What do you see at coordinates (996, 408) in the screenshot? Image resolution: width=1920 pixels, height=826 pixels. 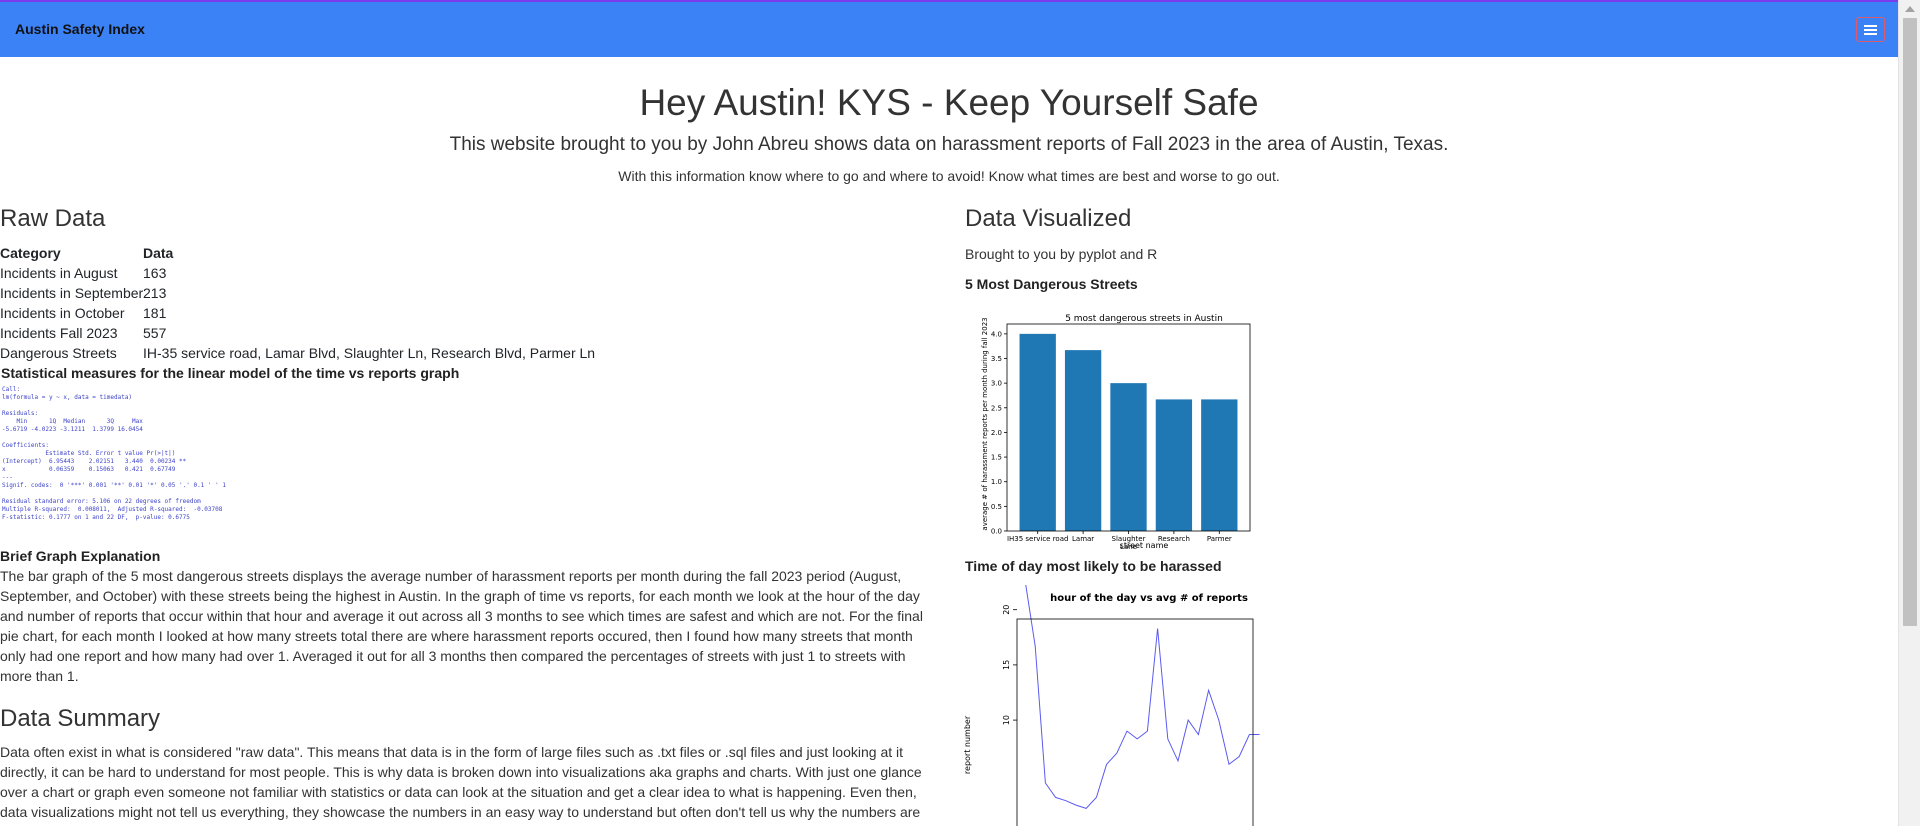 I see `y-tick-label: 2.5` at bounding box center [996, 408].